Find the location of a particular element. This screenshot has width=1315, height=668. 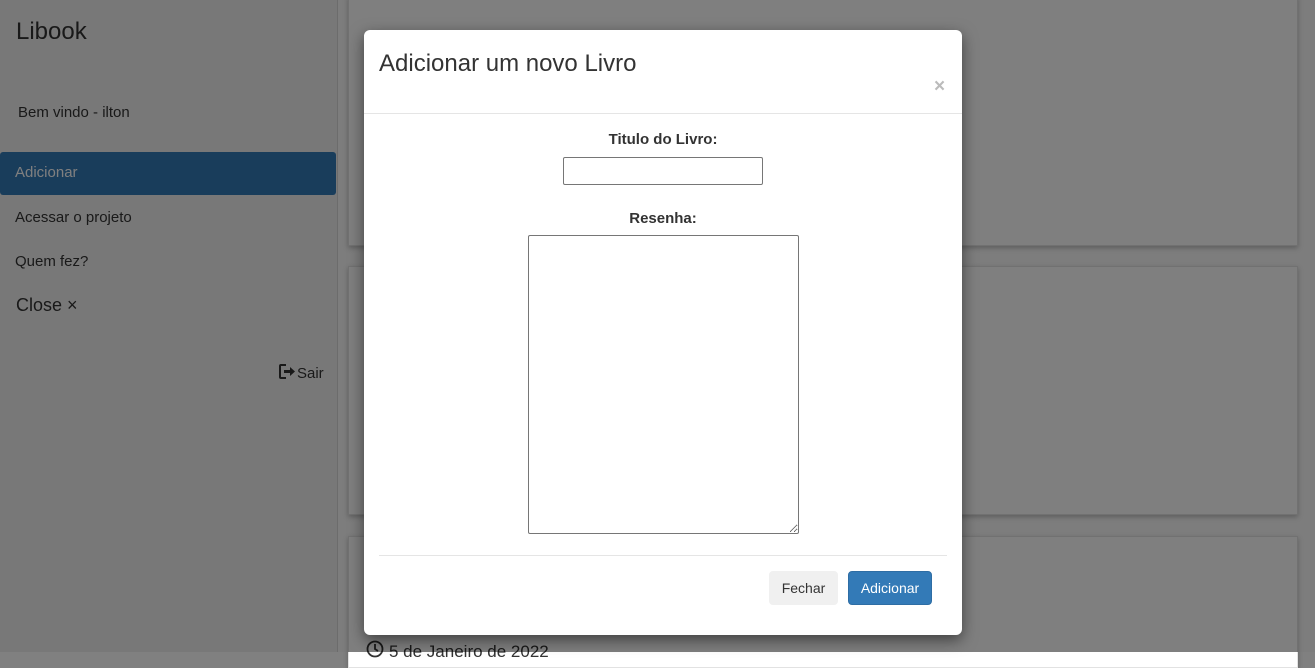

review-textarea is located at coordinates (663, 384).